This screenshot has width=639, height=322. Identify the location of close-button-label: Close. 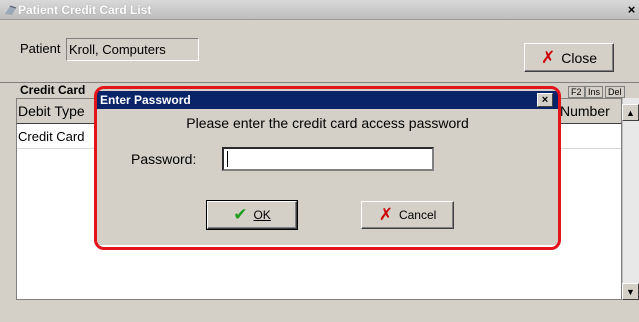
(579, 57).